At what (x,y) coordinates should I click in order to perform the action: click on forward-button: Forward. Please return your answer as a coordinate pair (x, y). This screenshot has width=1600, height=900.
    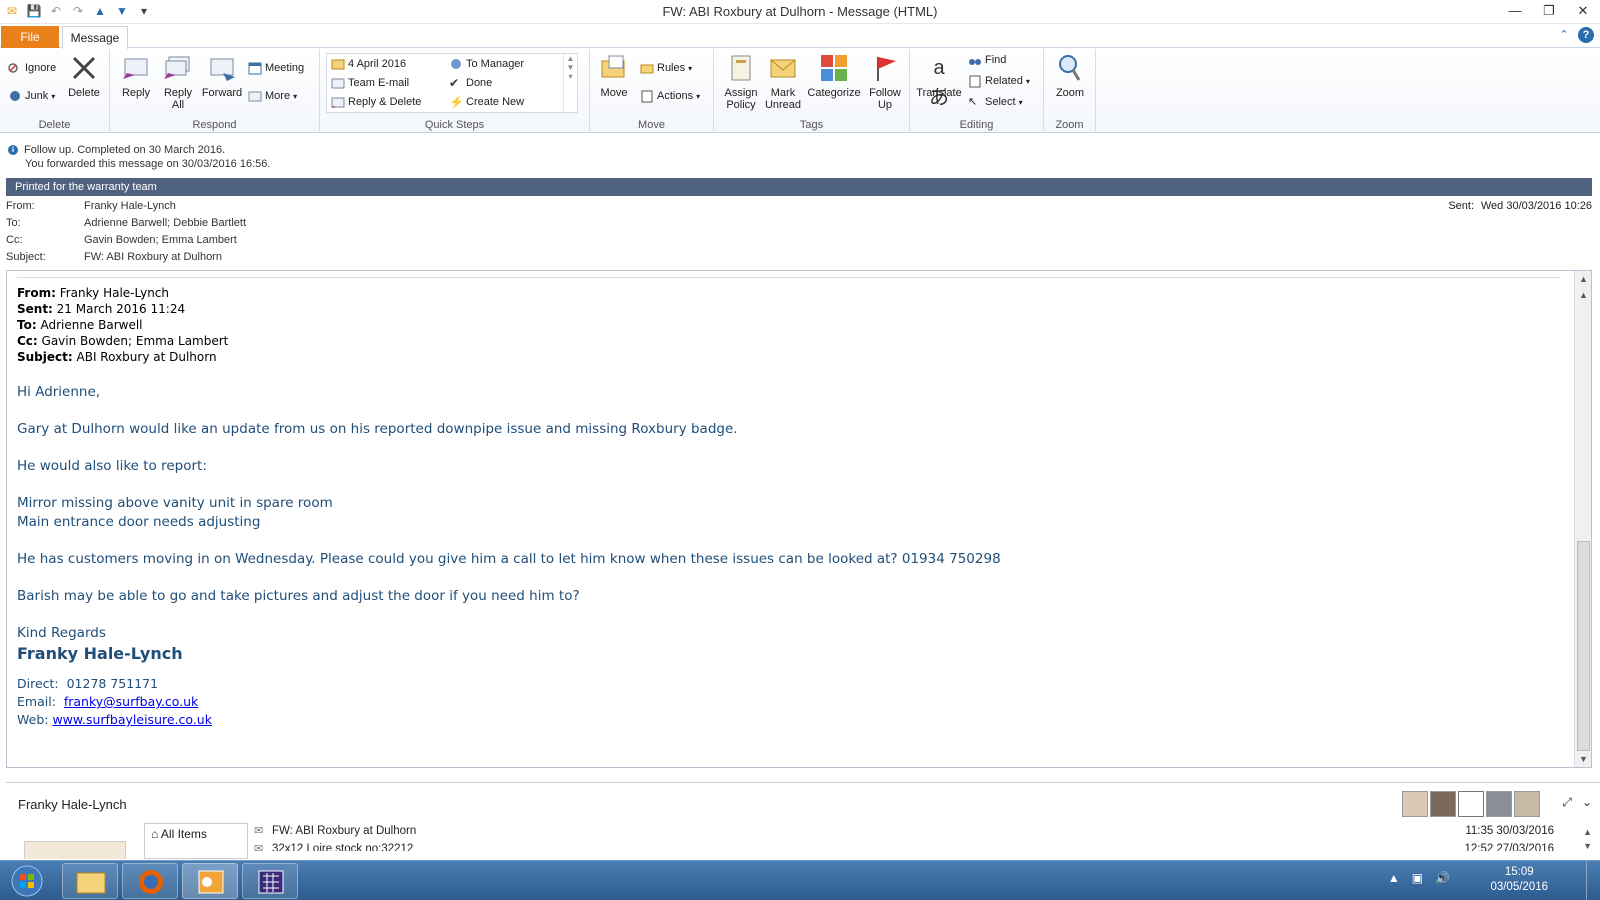
    Looking at the image, I should click on (222, 76).